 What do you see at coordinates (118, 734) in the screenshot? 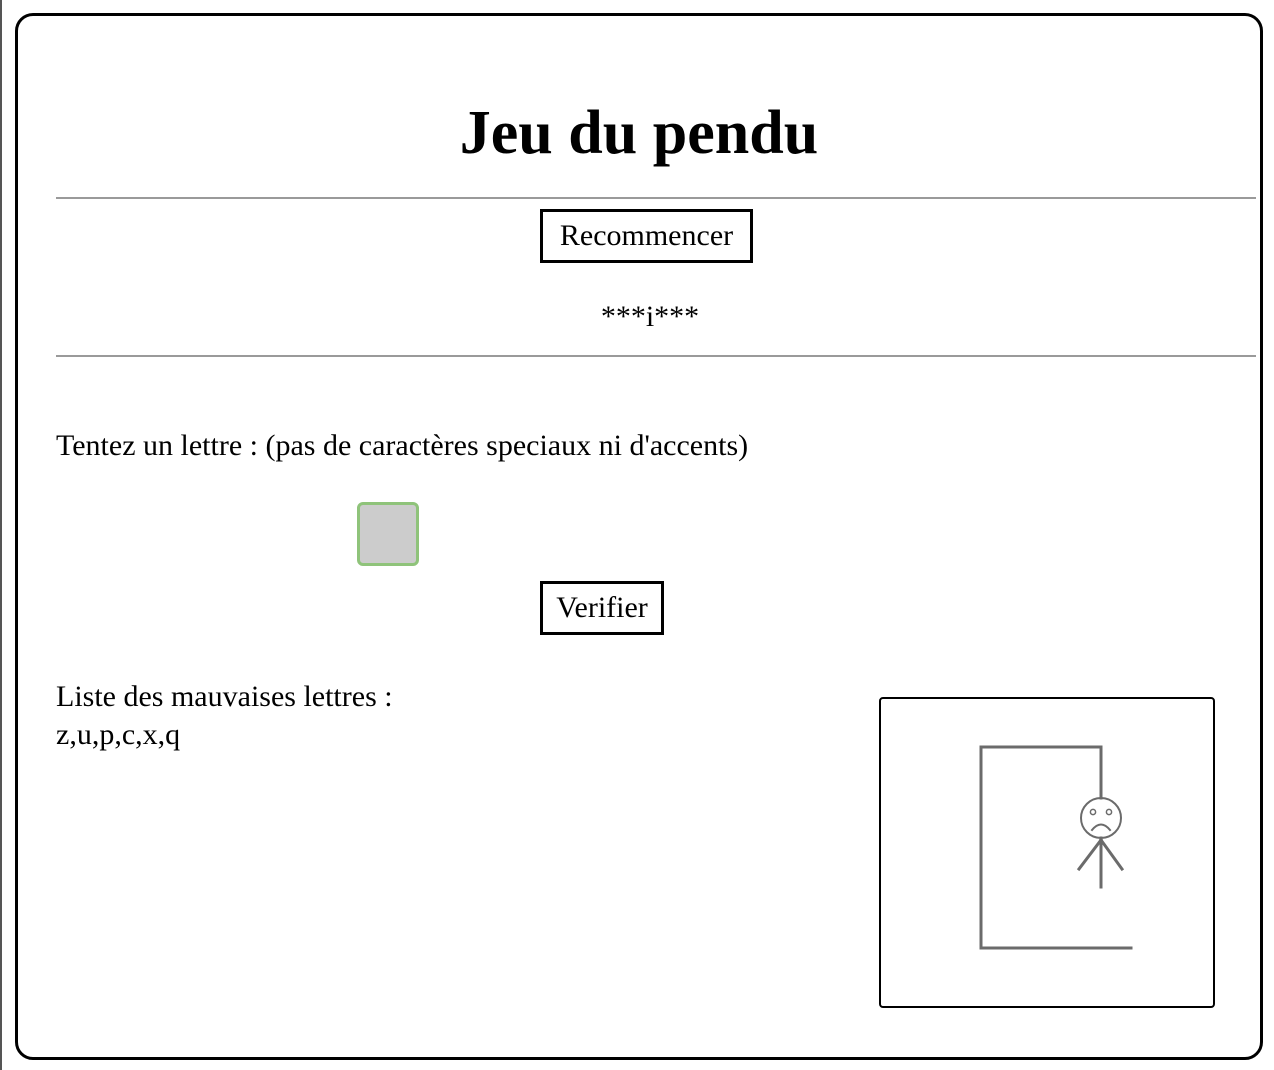
I see `wrong-letters-list: z,u,p,c,x,q` at bounding box center [118, 734].